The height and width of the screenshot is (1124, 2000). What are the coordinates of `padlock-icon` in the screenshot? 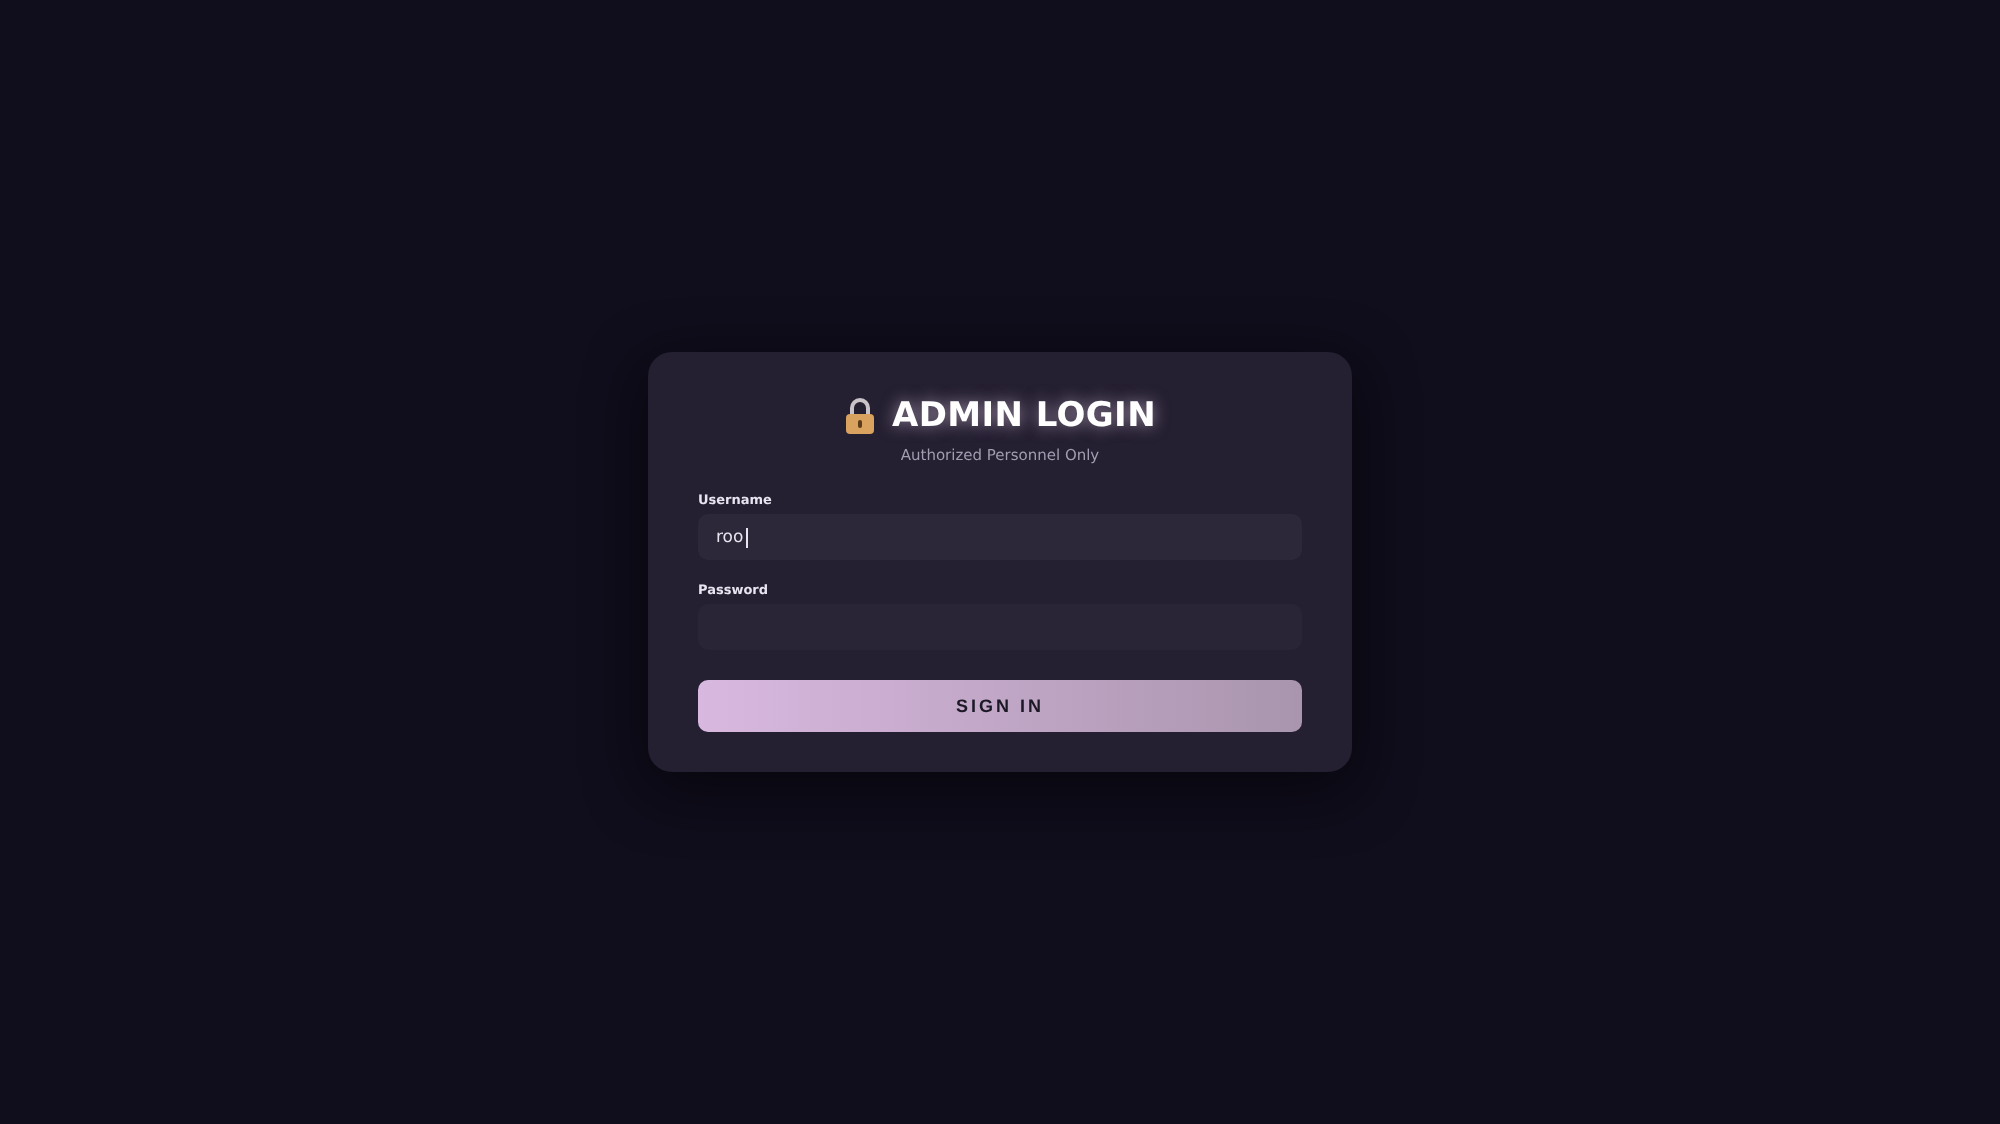 It's located at (859, 416).